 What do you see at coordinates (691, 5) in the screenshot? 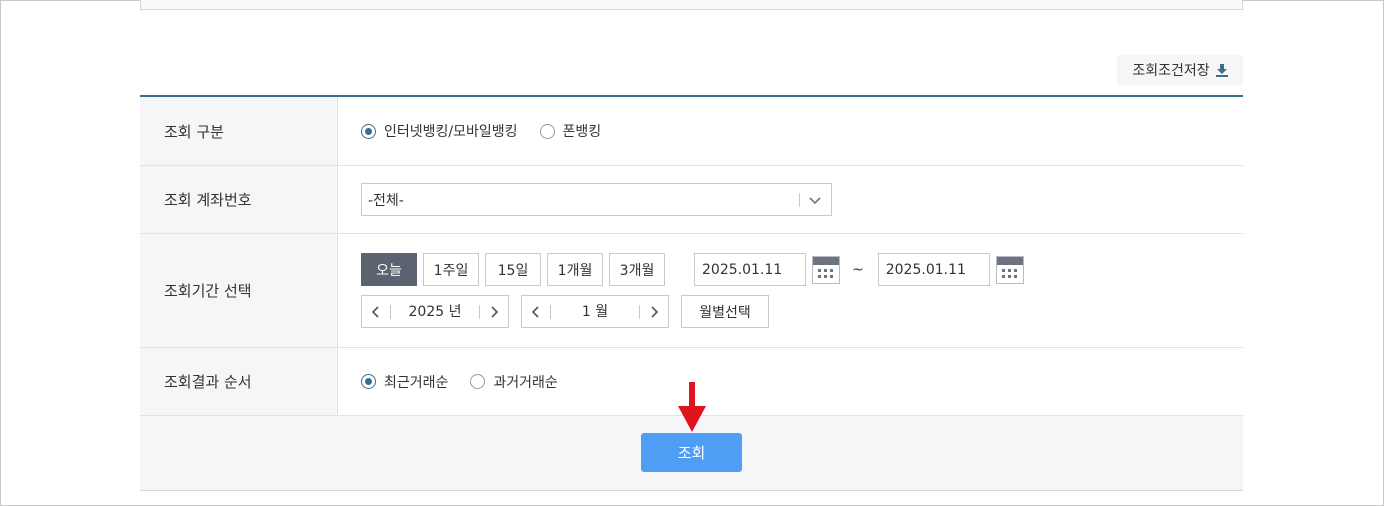
I see `previous-section-box` at bounding box center [691, 5].